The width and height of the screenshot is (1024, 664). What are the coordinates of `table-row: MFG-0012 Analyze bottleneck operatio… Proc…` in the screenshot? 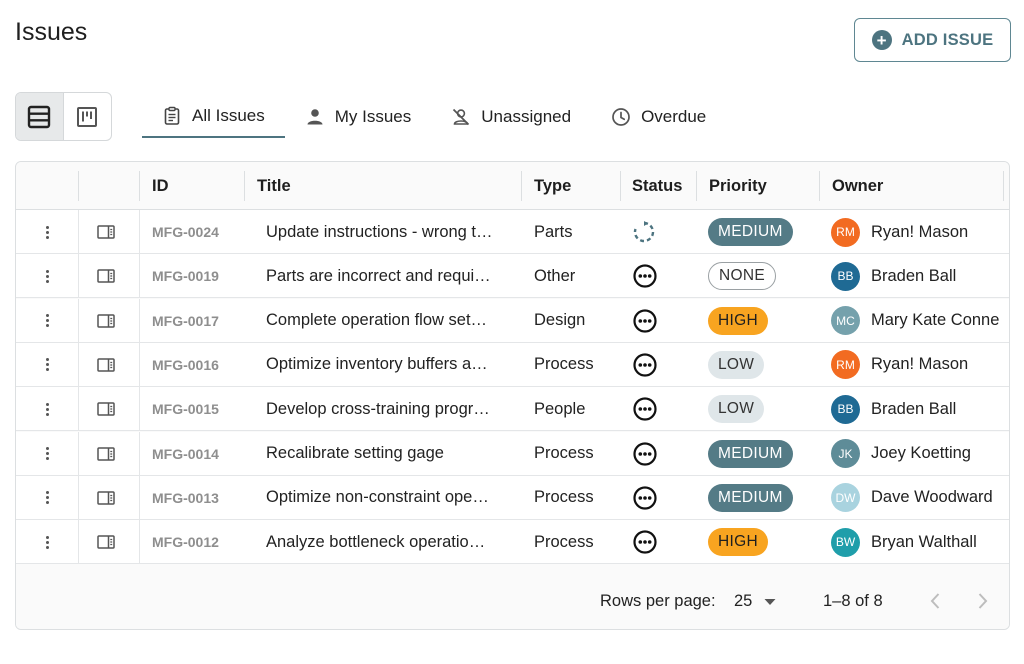 It's located at (512, 542).